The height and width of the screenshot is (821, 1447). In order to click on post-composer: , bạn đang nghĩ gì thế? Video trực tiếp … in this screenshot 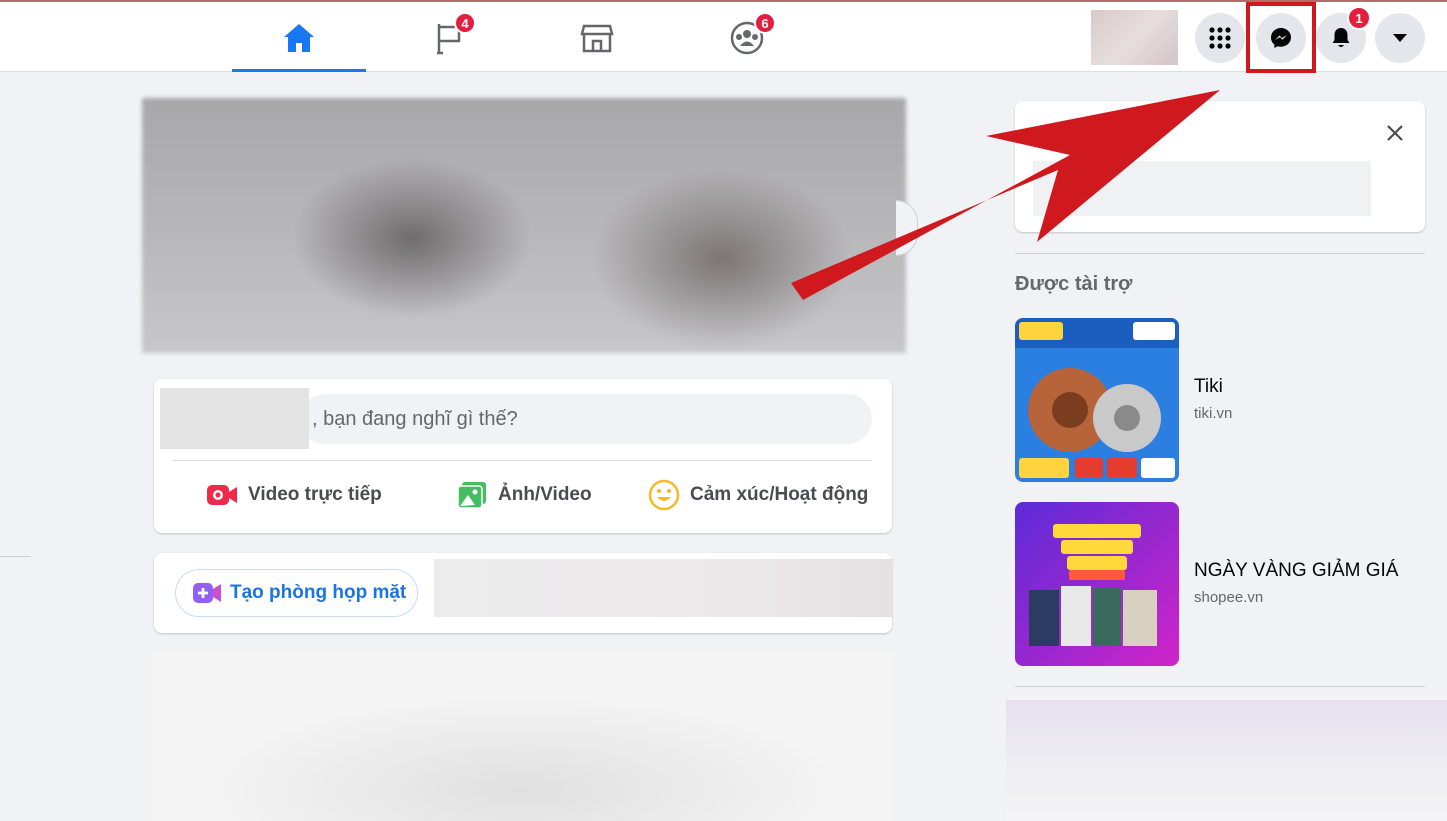, I will do `click(523, 456)`.